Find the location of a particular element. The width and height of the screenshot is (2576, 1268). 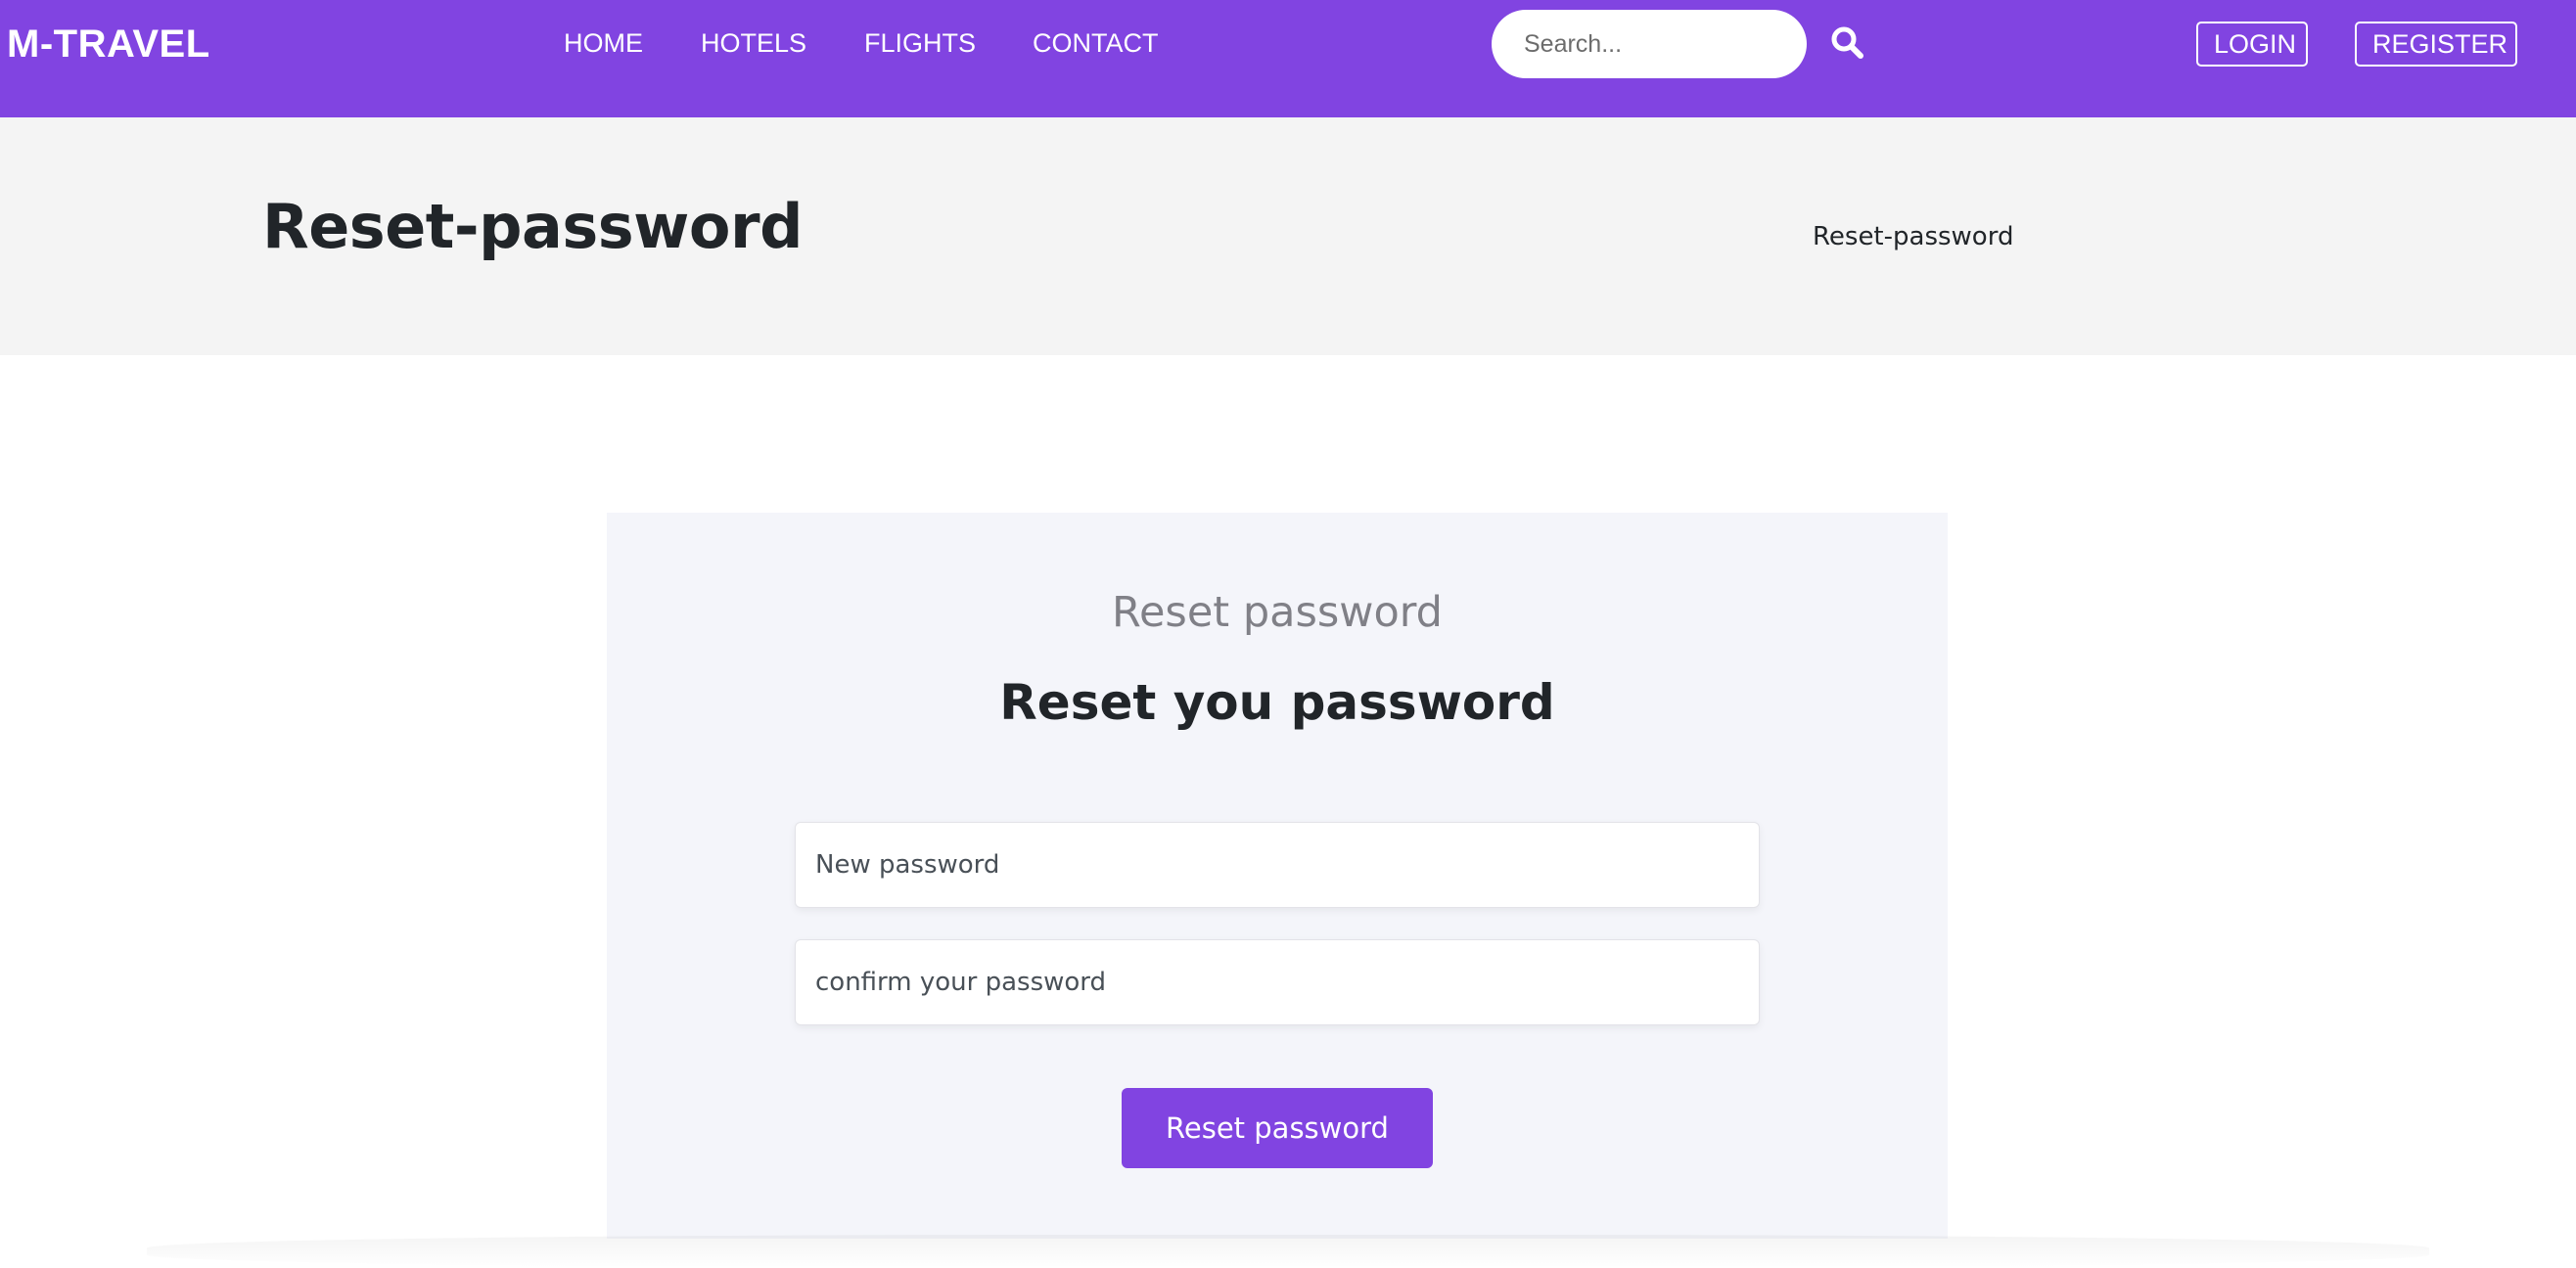

register-button: REGISTER is located at coordinates (2436, 45).